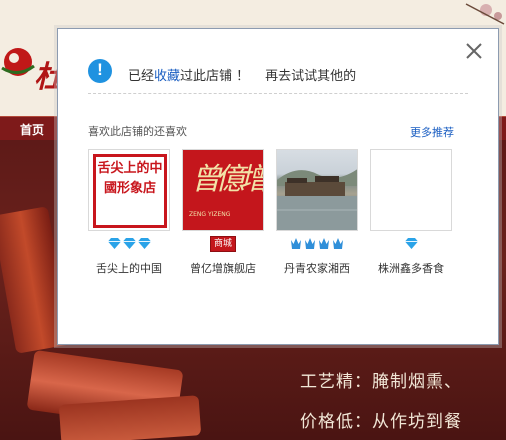  I want to click on shop-name: 曾亿增旗舰店, so click(223, 268).